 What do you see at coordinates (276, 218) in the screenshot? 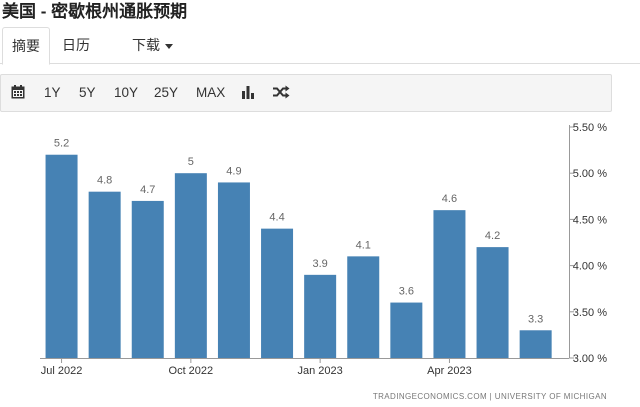
I see `bar-value-label: 4.4` at bounding box center [276, 218].